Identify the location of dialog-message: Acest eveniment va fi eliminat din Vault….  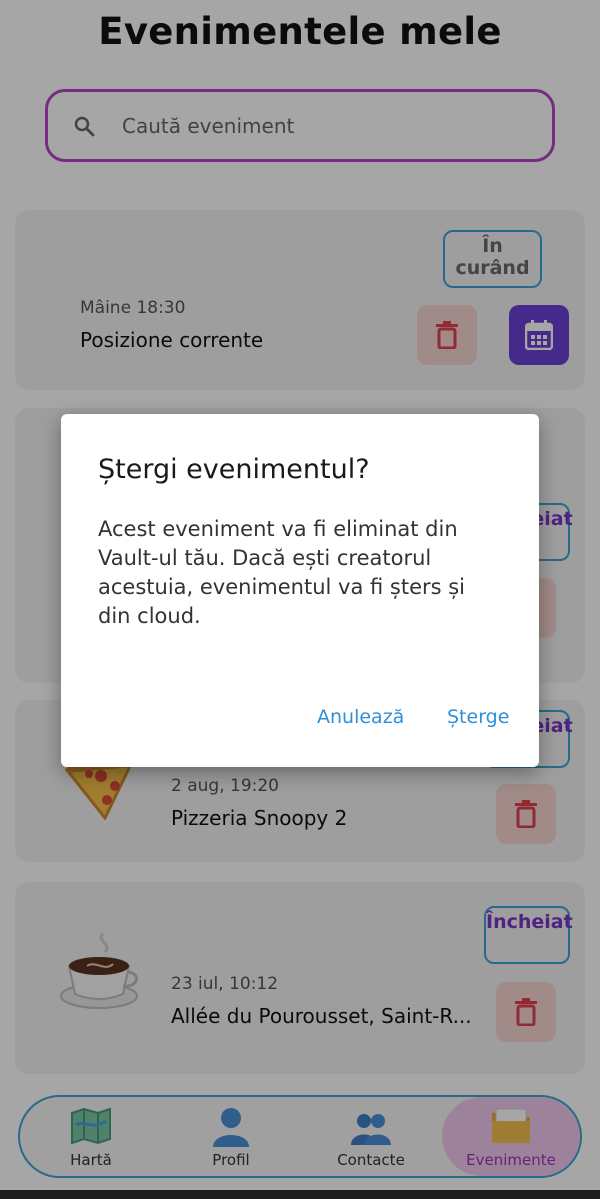
(282, 572).